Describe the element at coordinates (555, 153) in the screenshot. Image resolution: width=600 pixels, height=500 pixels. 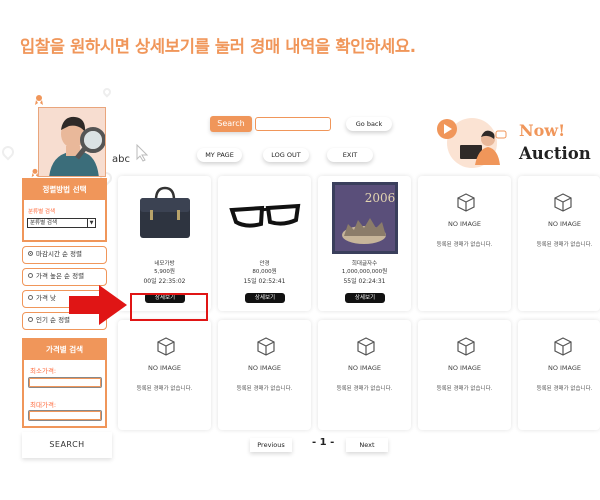
I see `logo-auction-text: Auction` at that location.